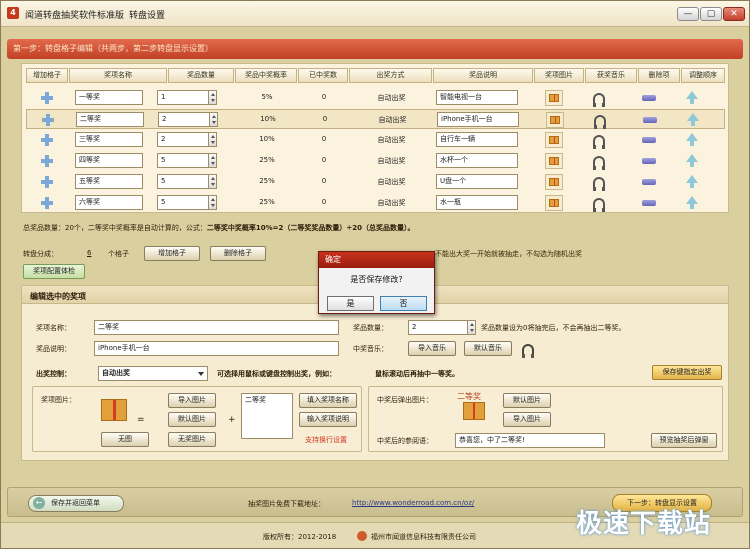 This screenshot has width=750, height=549. I want to click on menu-wheel-settings: 转盘设置, so click(147, 14).